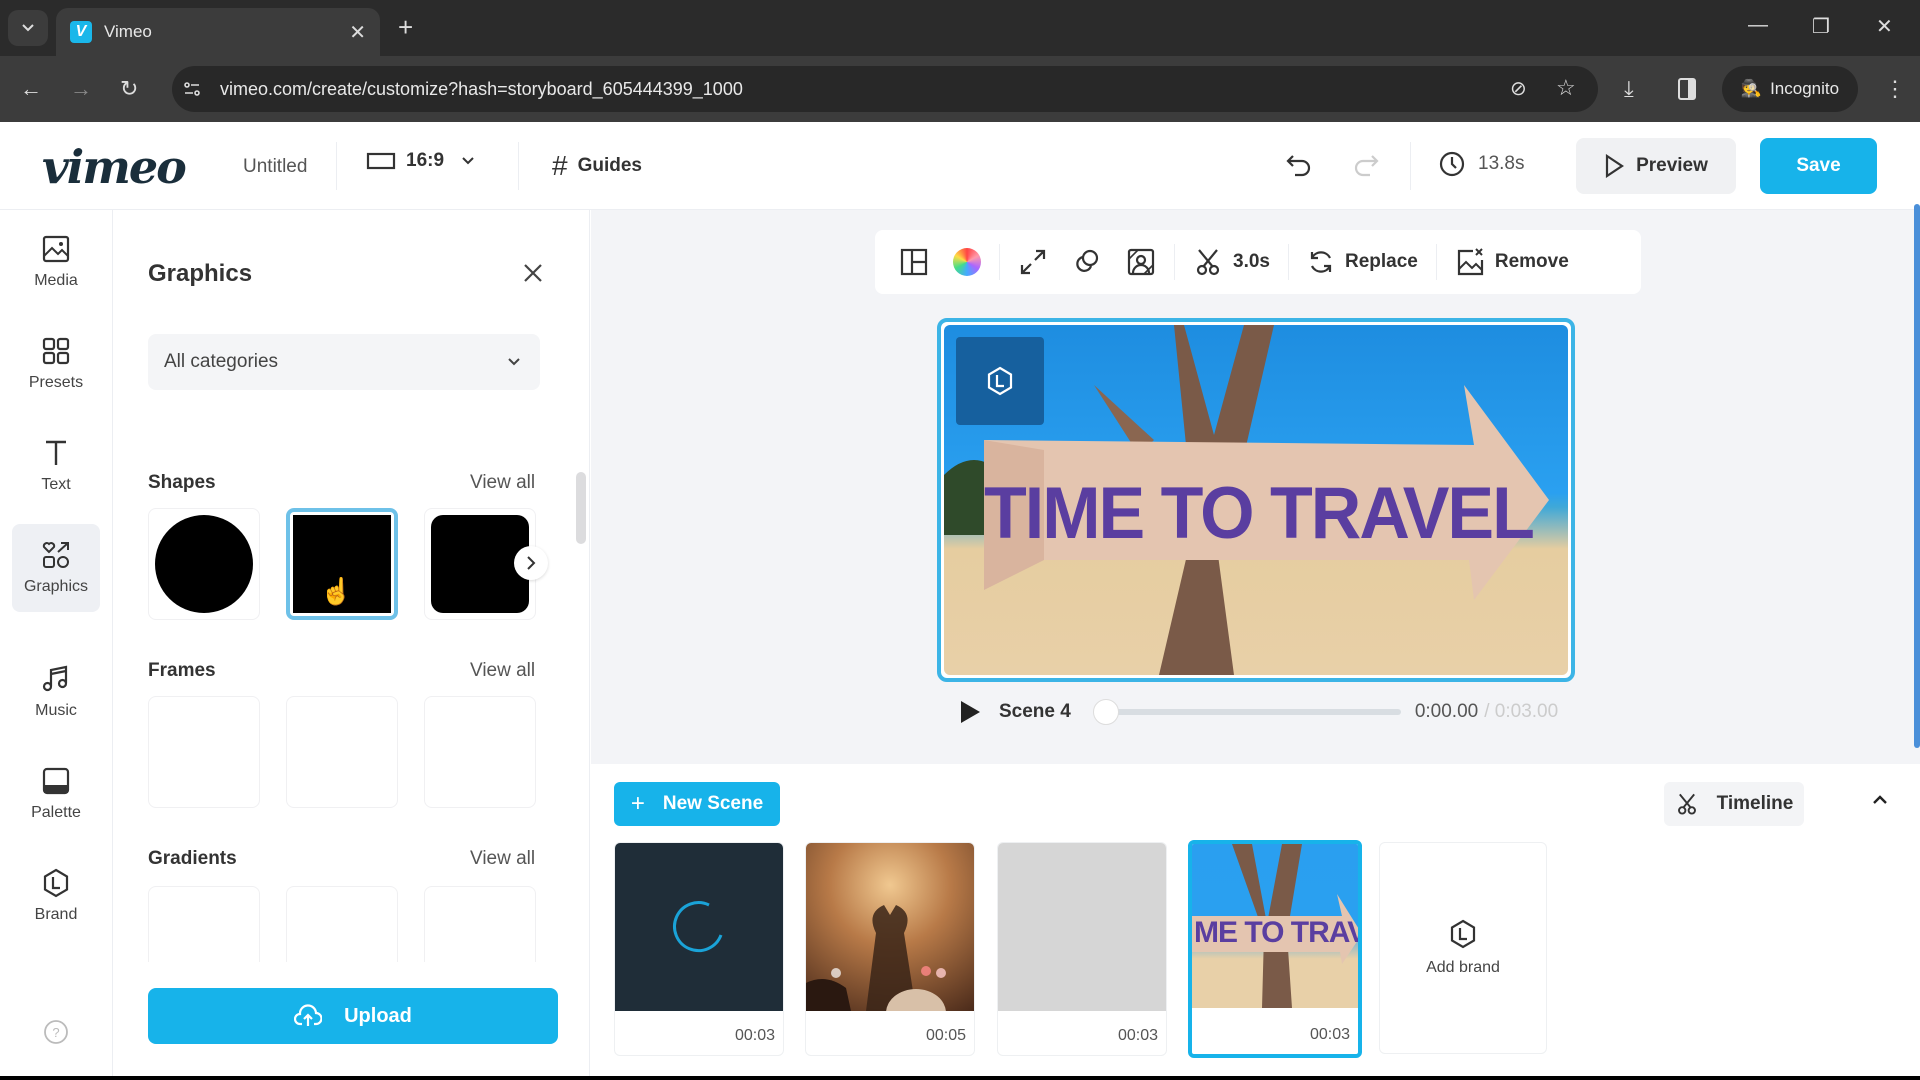  I want to click on sidebar-item-media: Media, so click(56, 262).